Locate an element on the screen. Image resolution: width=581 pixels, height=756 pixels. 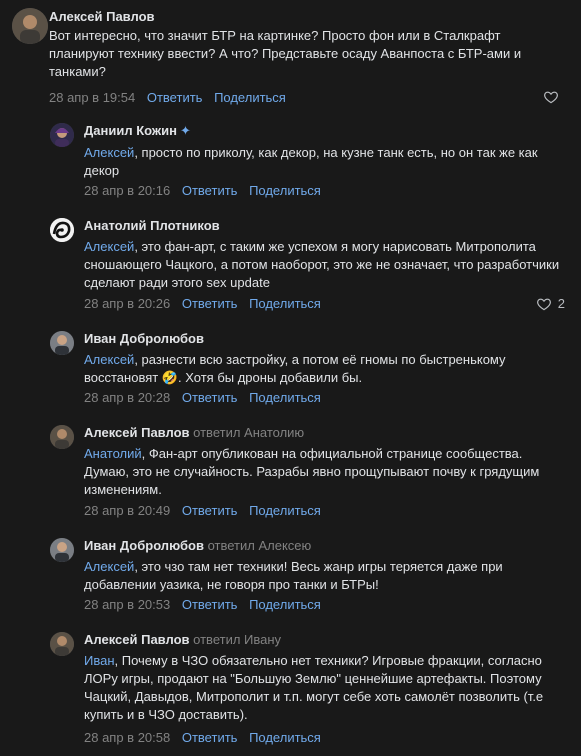
replied-to: ответил Алексею is located at coordinates (260, 545).